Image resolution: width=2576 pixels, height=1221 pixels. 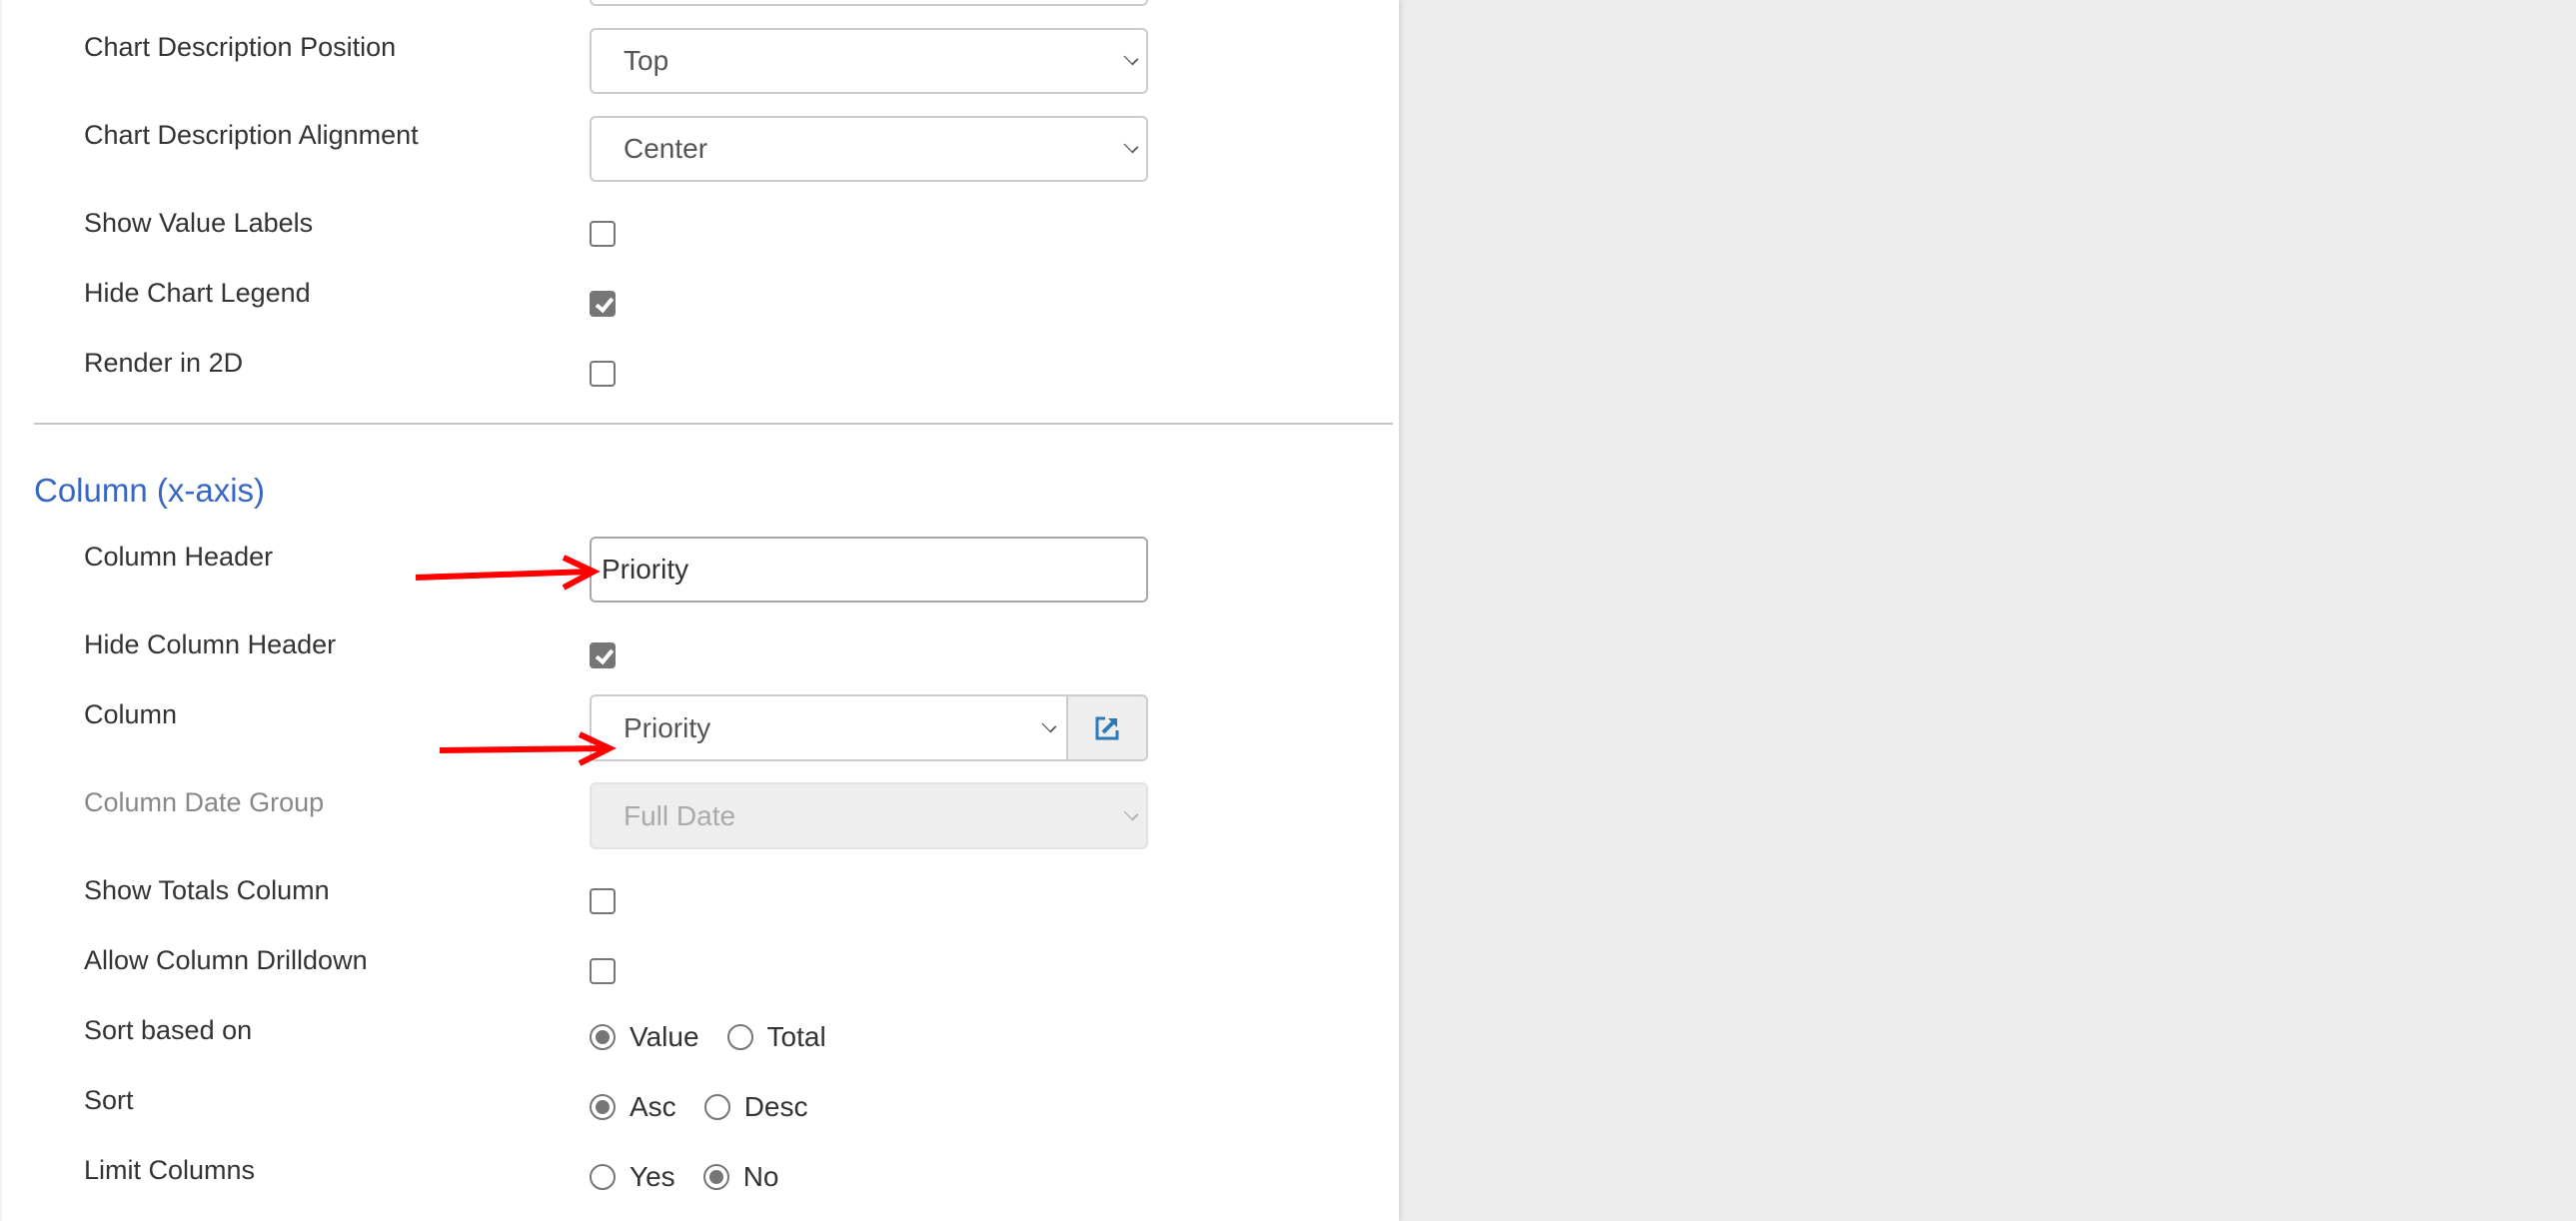 I want to click on limit-columns-label: Limit Columns, so click(x=170, y=1170).